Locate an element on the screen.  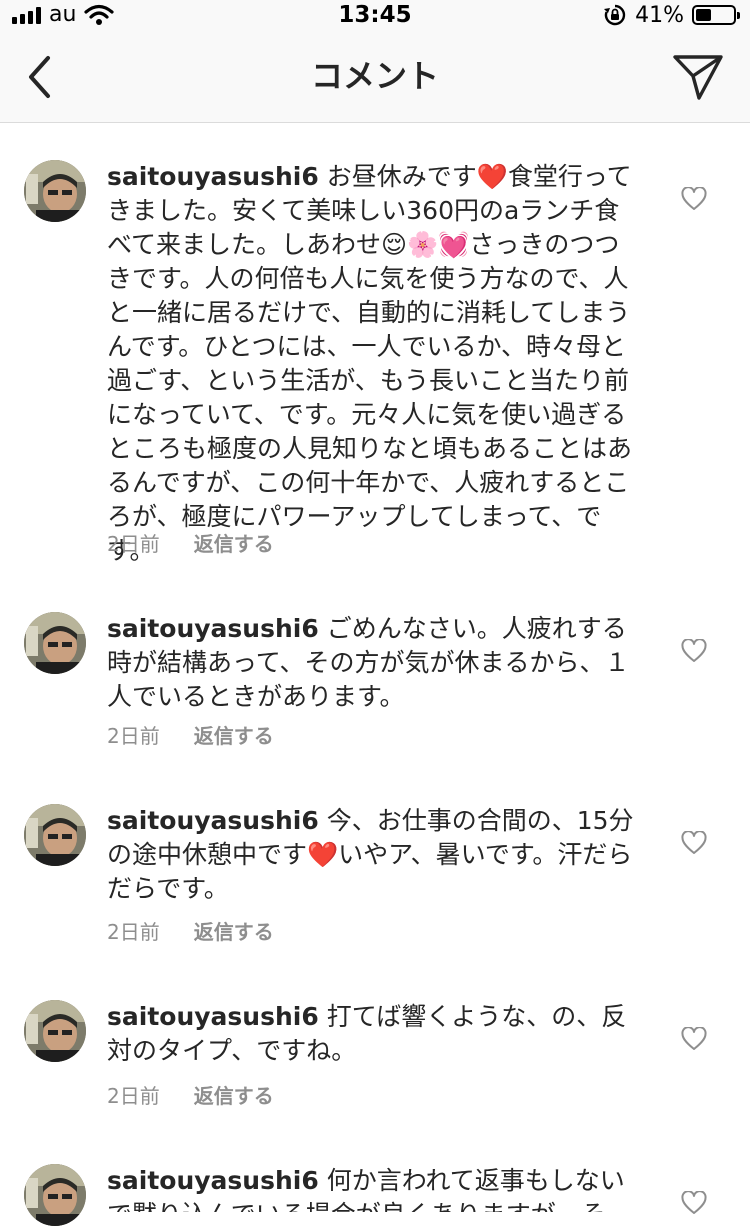
rotation-lock-icon is located at coordinates (615, 15).